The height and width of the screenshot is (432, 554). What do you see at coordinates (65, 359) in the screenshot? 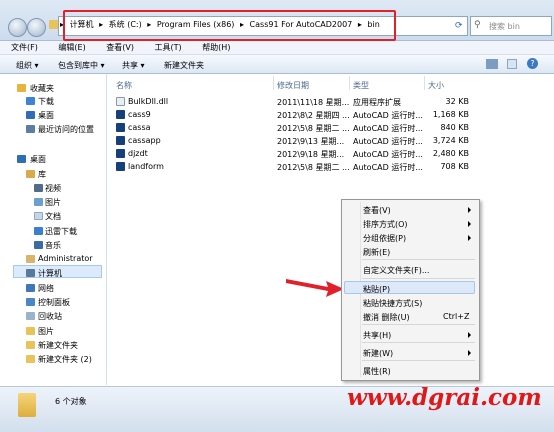
I see `nav-new-folder-2: 新建文件夹 (2)` at bounding box center [65, 359].